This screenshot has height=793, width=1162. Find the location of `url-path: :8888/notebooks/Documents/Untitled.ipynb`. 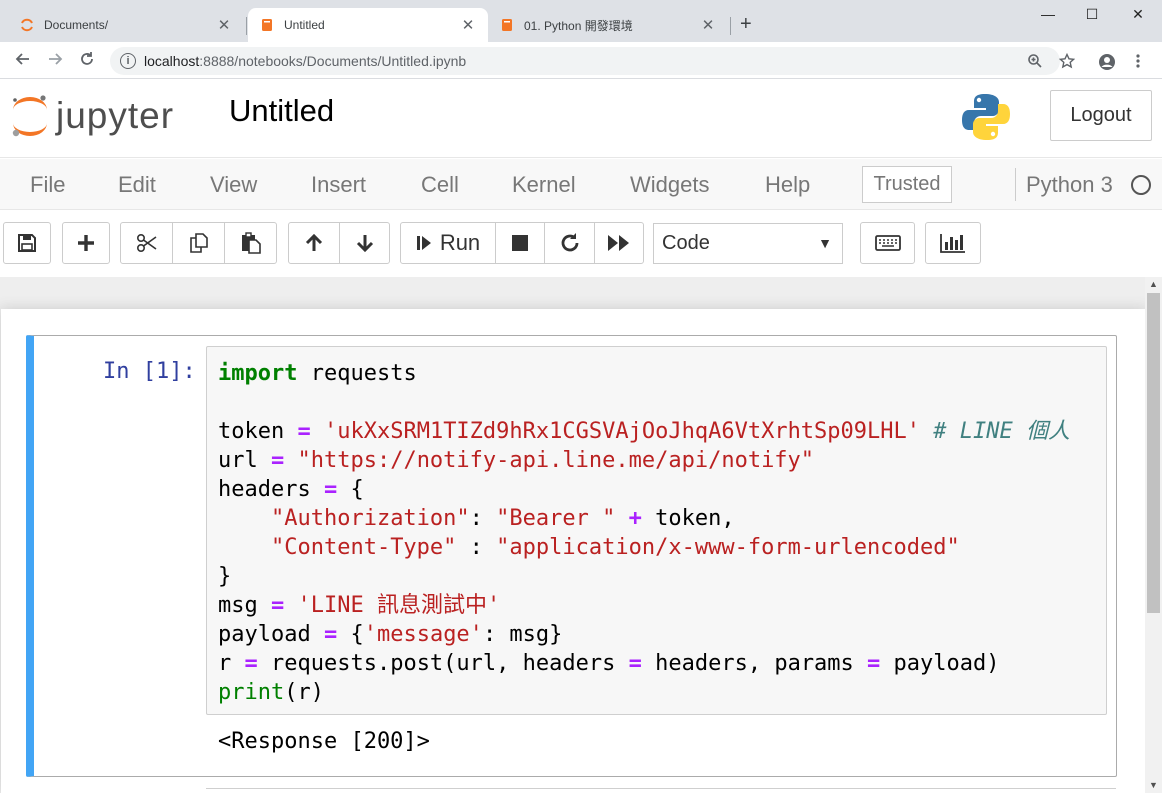

url-path: :8888/notebooks/Documents/Untitled.ipynb is located at coordinates (333, 61).